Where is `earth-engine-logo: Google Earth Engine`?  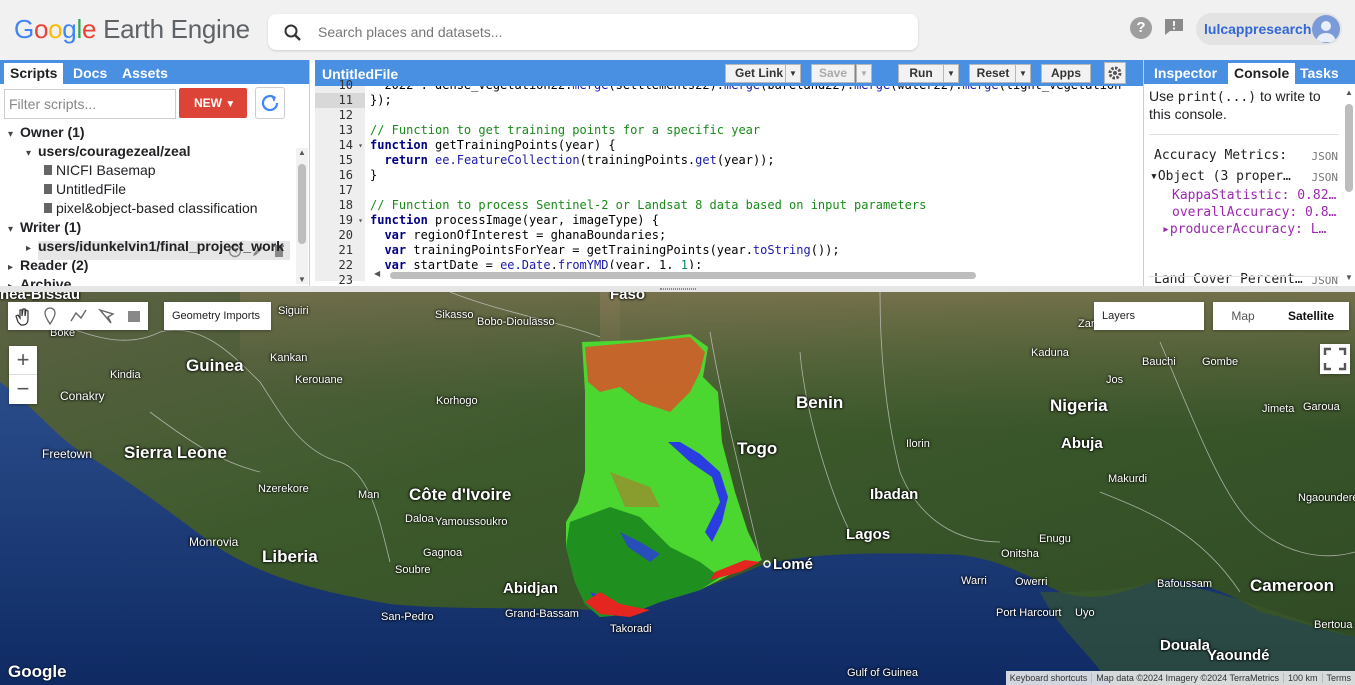 earth-engine-logo: Google Earth Engine is located at coordinates (132, 29).